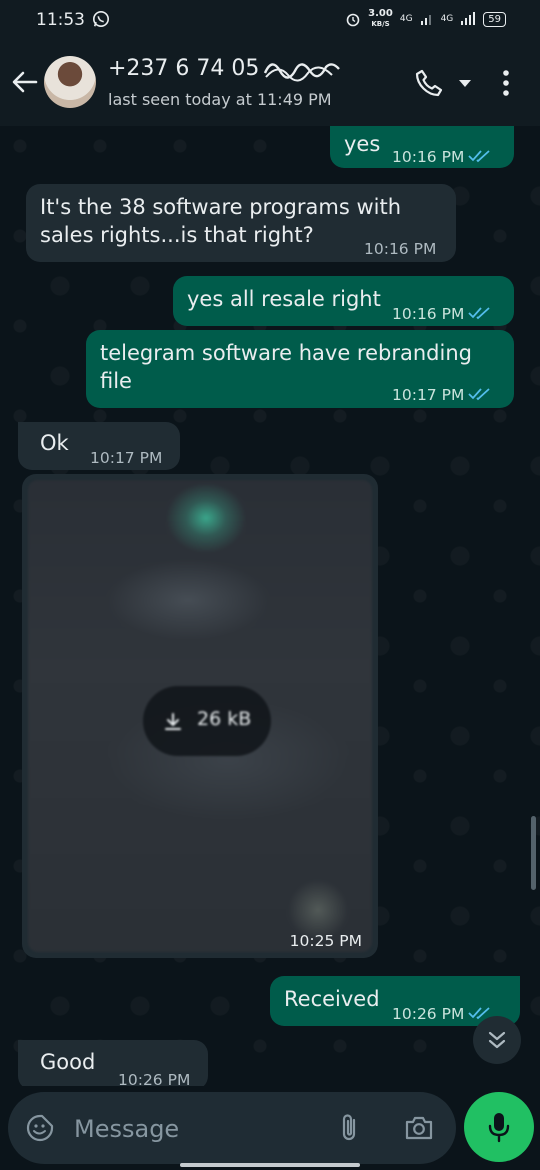 This screenshot has height=1170, width=540. I want to click on phone-call-icon, so click(429, 83).